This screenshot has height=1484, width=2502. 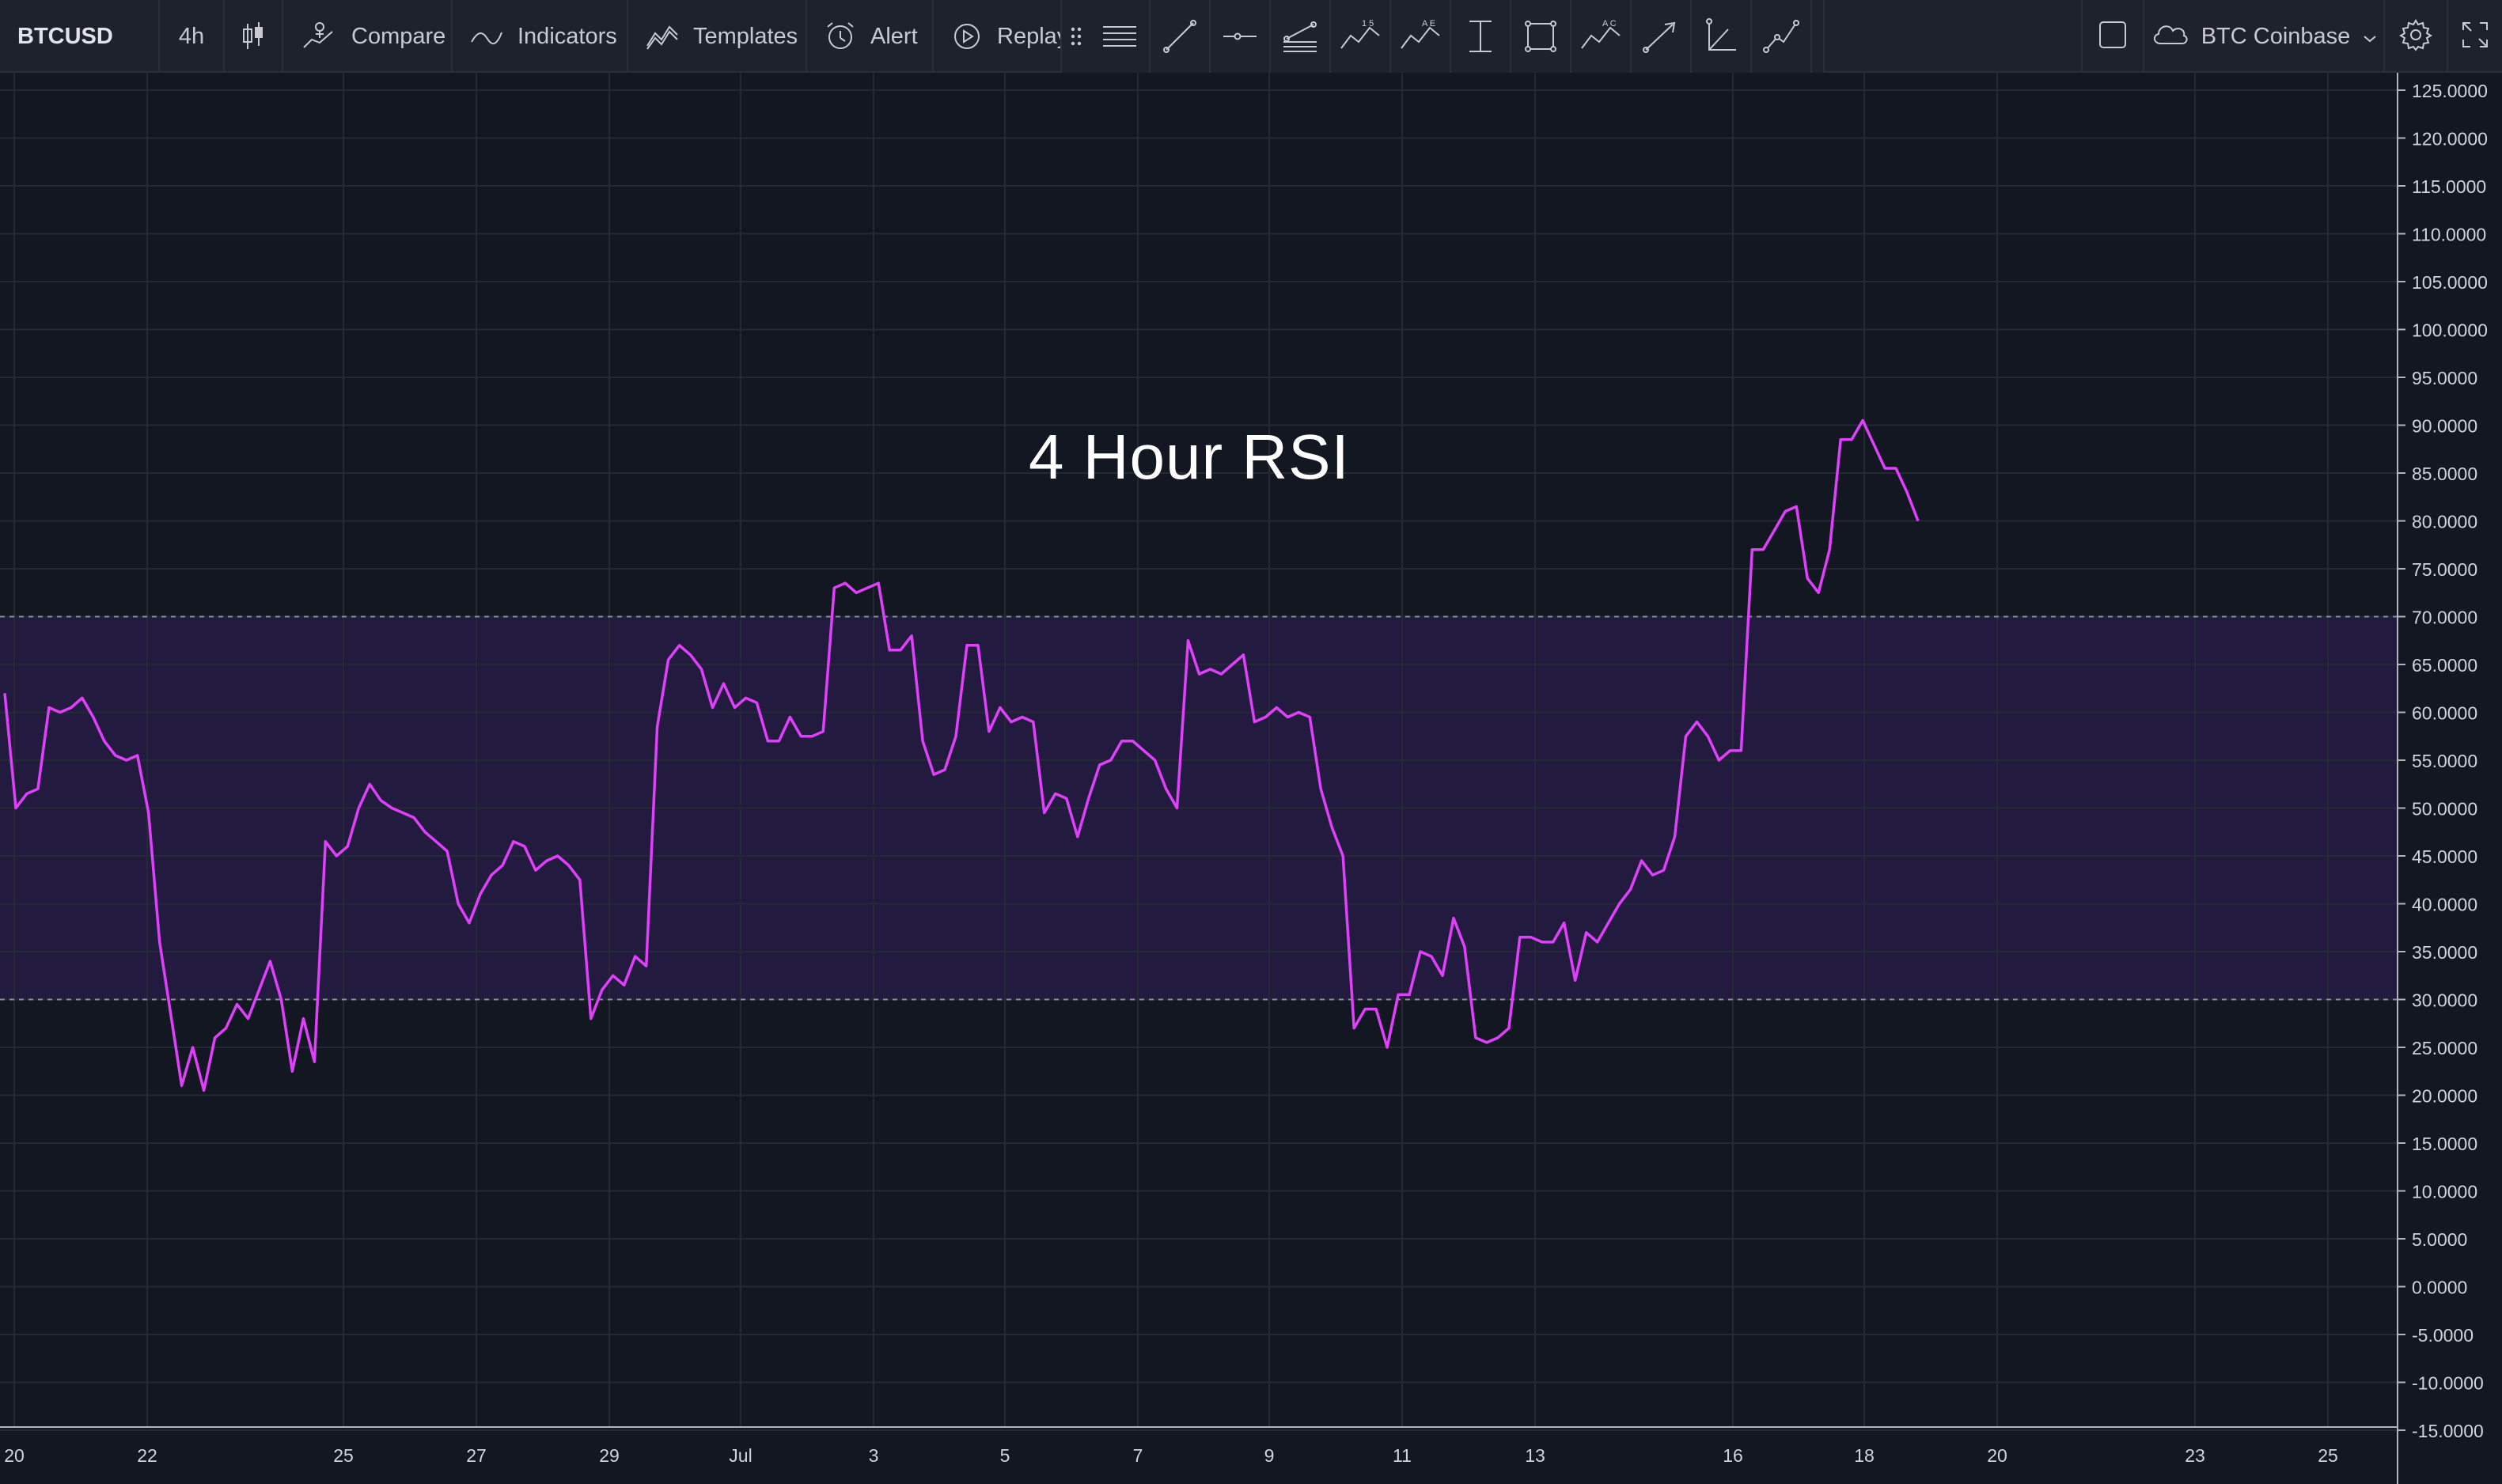 I want to click on svg-text: A E, so click(x=1428, y=23).